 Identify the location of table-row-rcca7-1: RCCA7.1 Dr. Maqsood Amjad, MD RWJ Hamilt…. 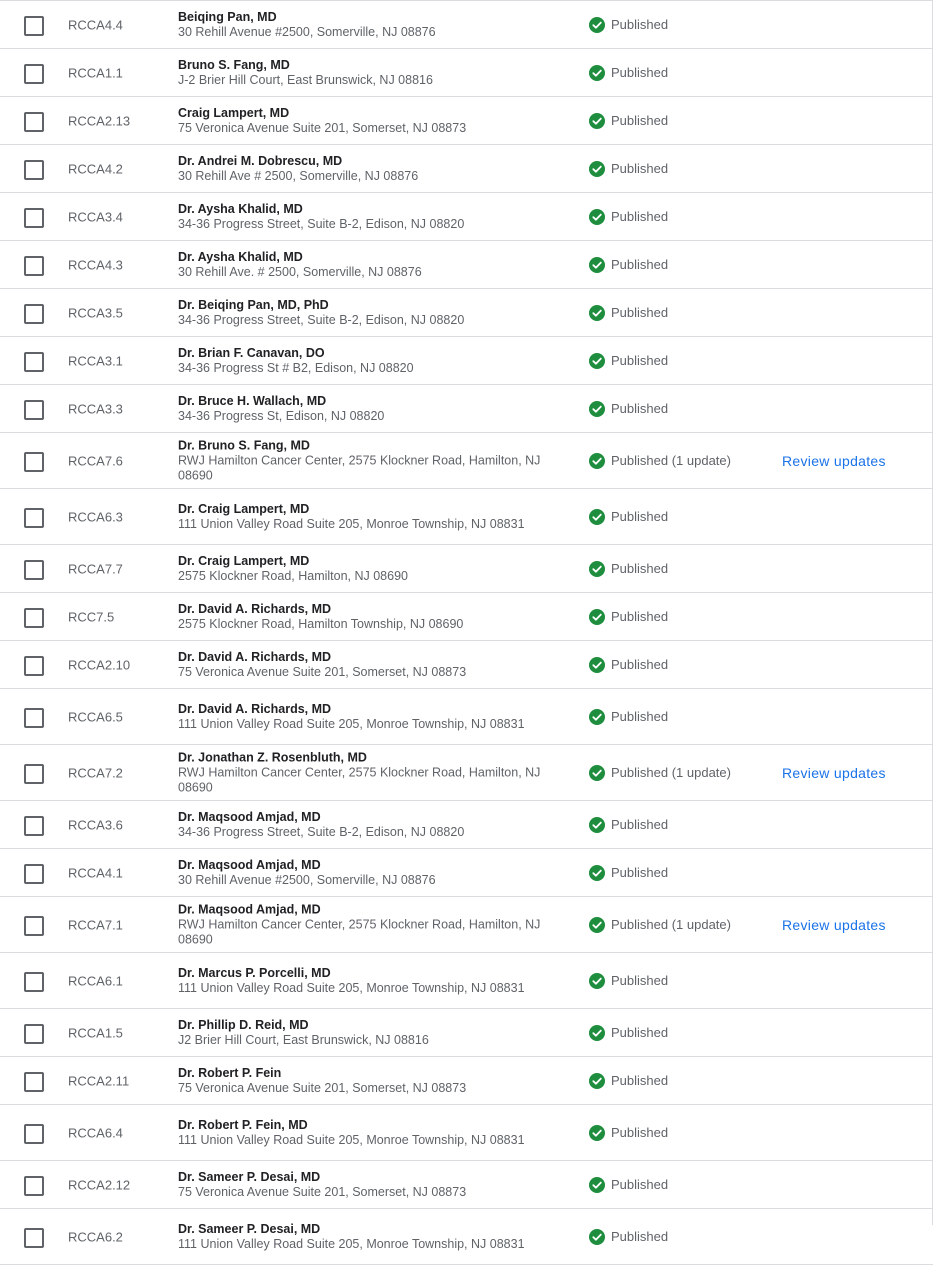
(466, 925).